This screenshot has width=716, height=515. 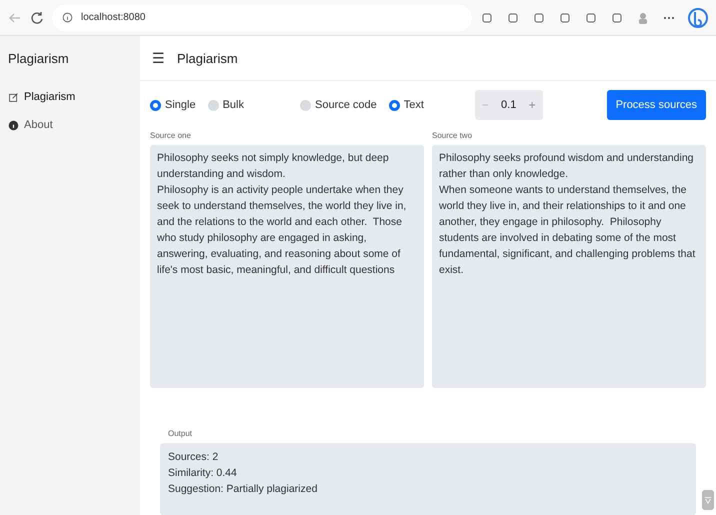 What do you see at coordinates (207, 58) in the screenshot?
I see `page-title: Plagiarism` at bounding box center [207, 58].